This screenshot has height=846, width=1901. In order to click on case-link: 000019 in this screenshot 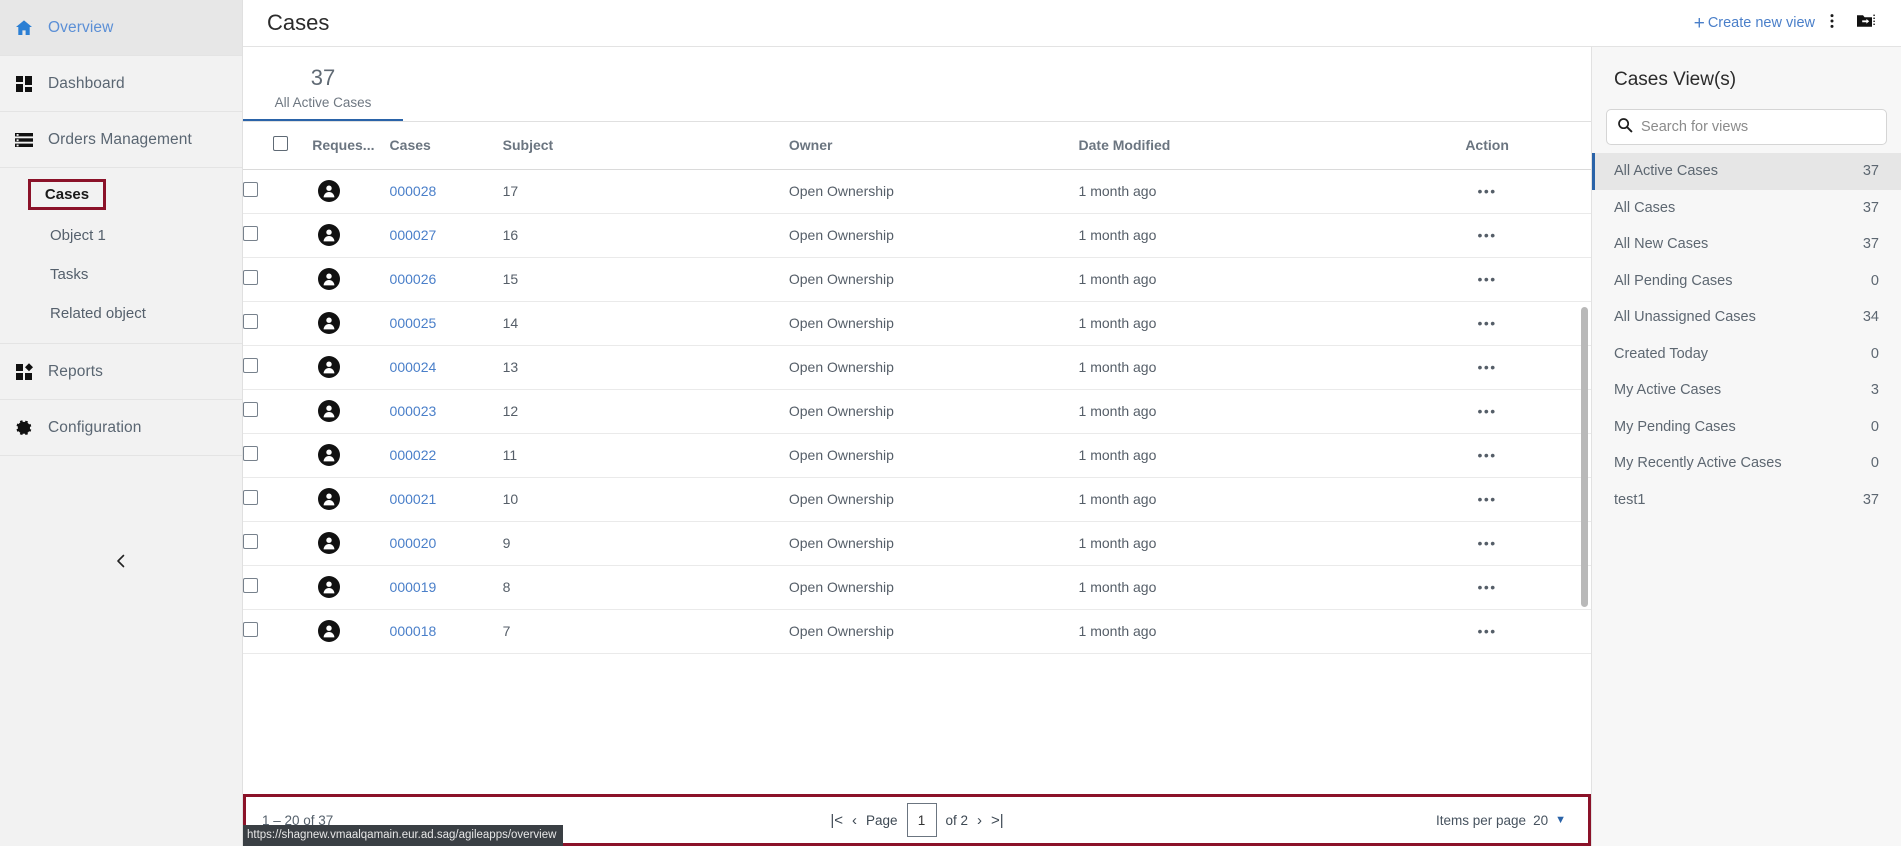, I will do `click(413, 587)`.